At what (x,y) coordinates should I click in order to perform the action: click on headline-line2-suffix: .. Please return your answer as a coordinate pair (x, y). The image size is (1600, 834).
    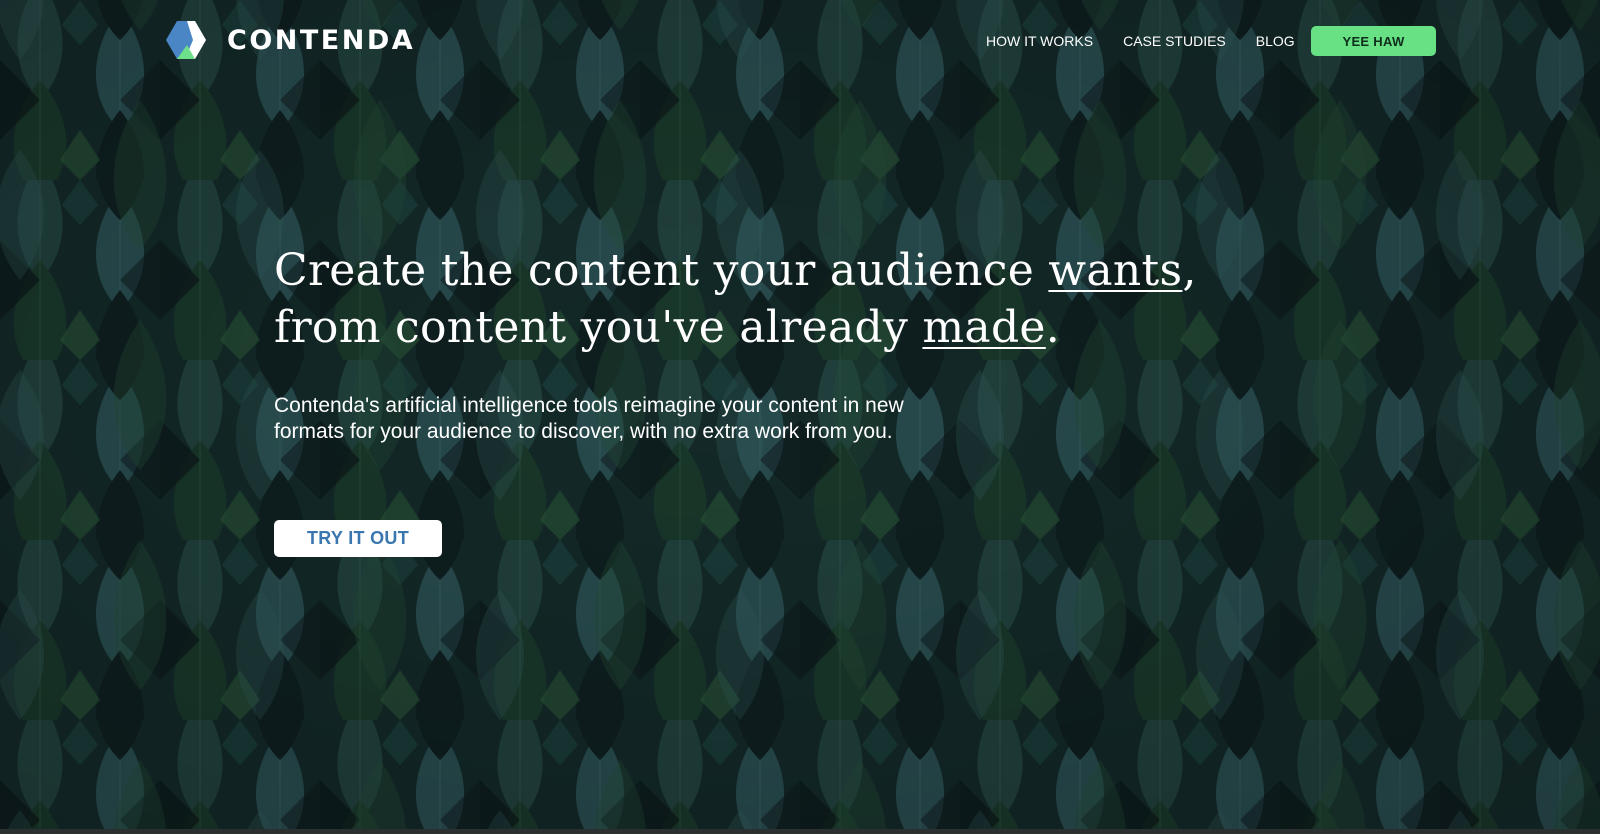
    Looking at the image, I should click on (1053, 327).